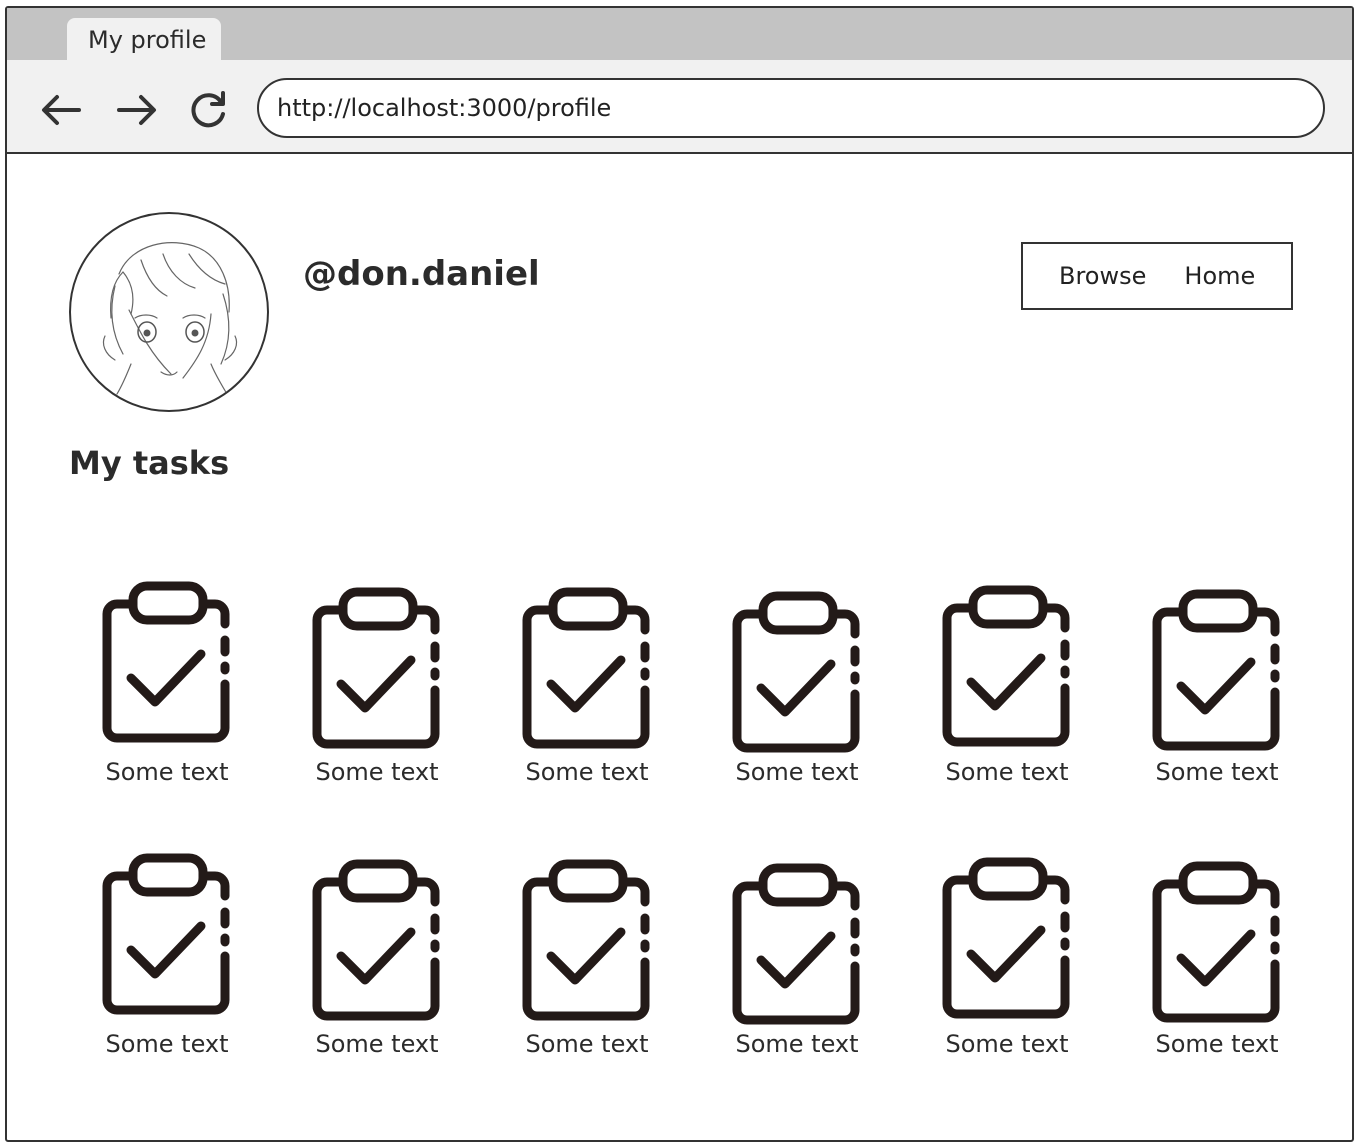  What do you see at coordinates (679, 35) in the screenshot?
I see `tab-bar: My profile` at bounding box center [679, 35].